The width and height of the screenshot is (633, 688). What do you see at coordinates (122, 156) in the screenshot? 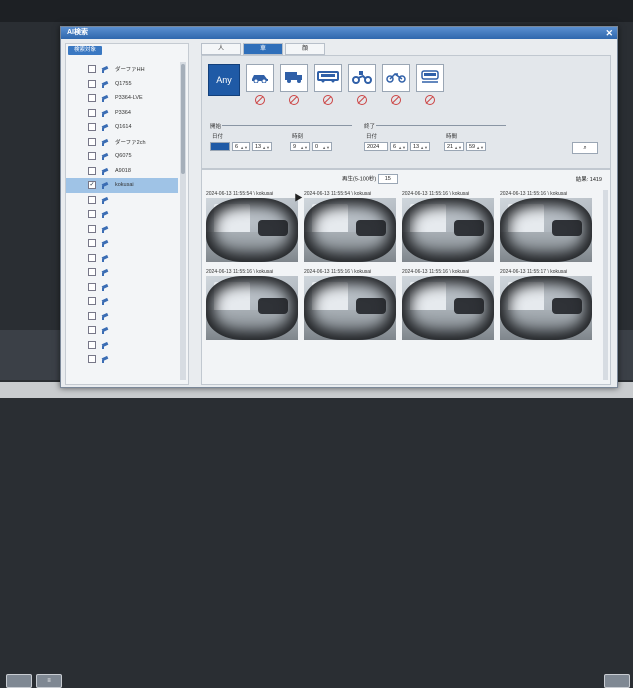
I see `camera-row: Q6075` at bounding box center [122, 156].